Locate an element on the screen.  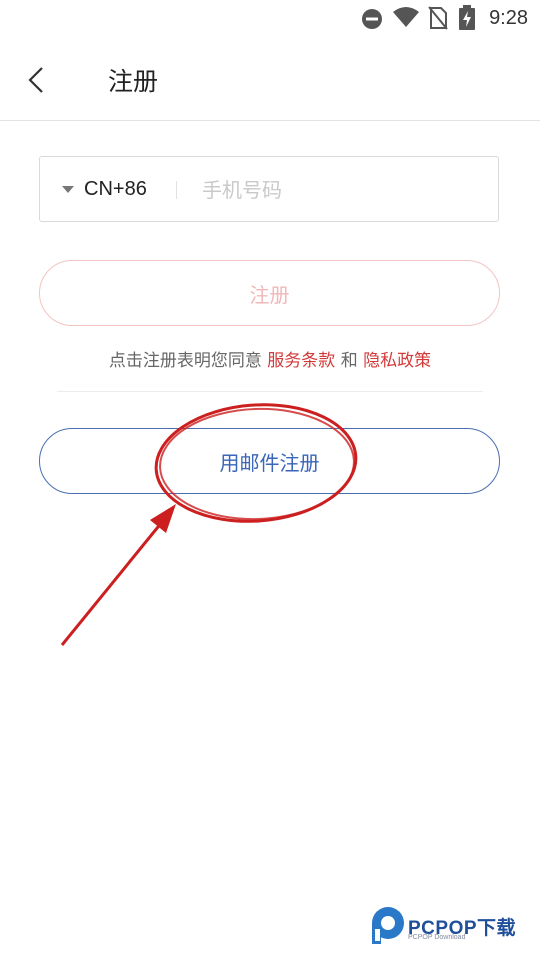
watermark: PCPOP下载 PCPOP Download is located at coordinates (453, 926).